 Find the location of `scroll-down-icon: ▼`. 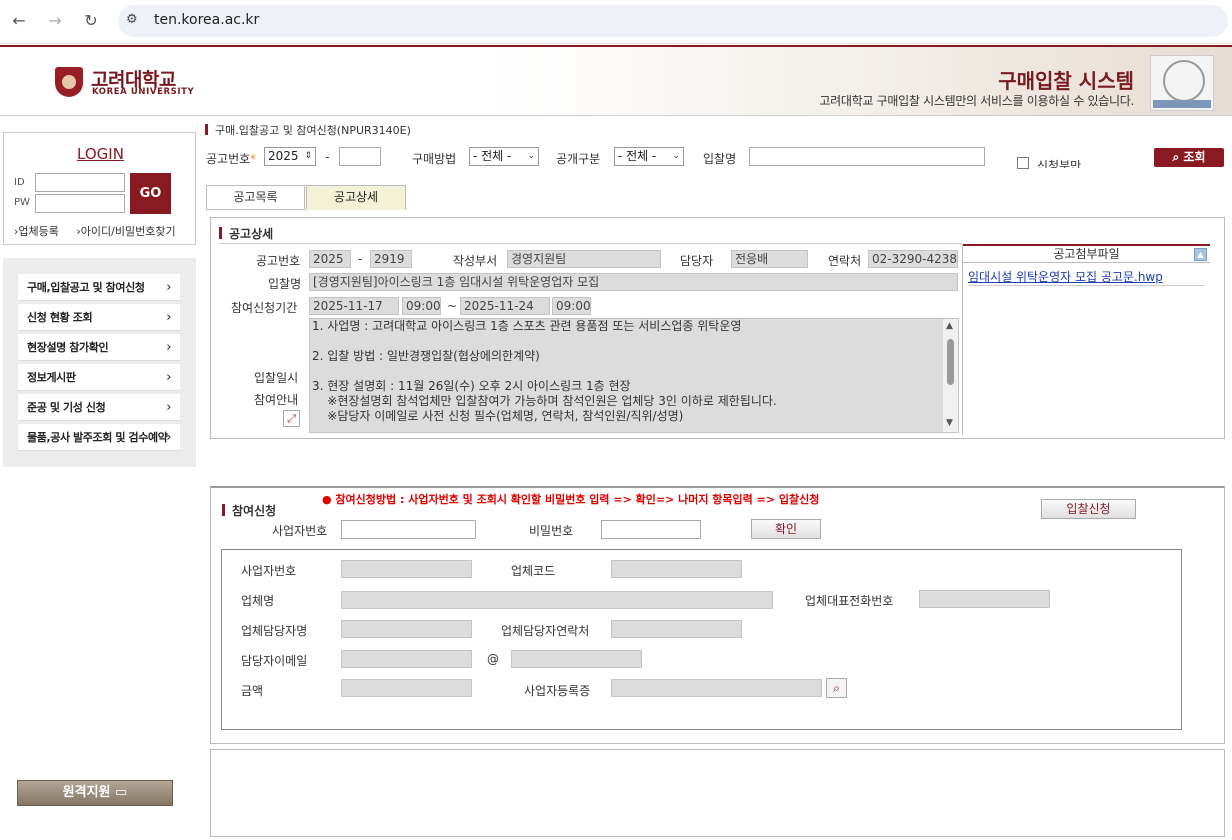

scroll-down-icon: ▼ is located at coordinates (949, 423).